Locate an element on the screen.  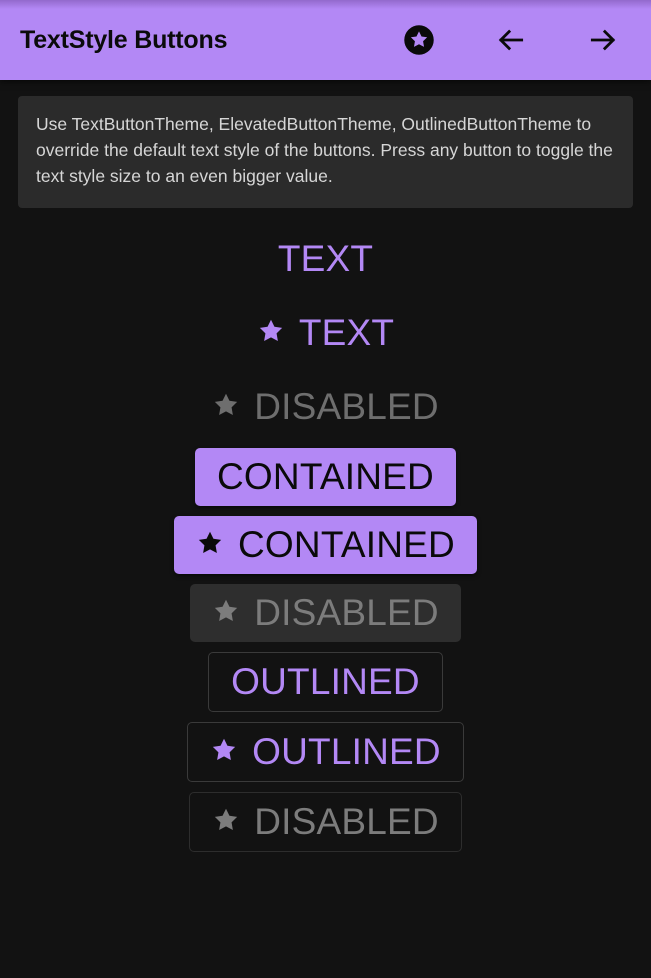
text-button-with-icon: TEXT is located at coordinates (325, 333).